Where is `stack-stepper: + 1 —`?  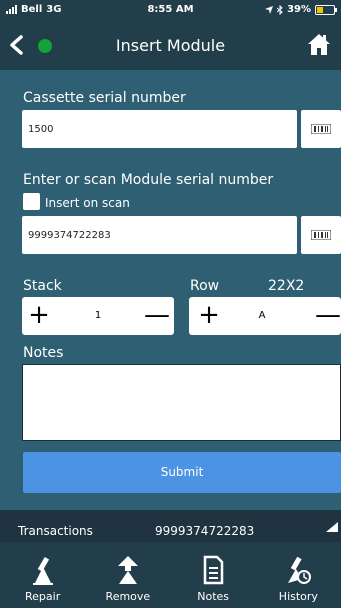
stack-stepper: + 1 — is located at coordinates (98, 316).